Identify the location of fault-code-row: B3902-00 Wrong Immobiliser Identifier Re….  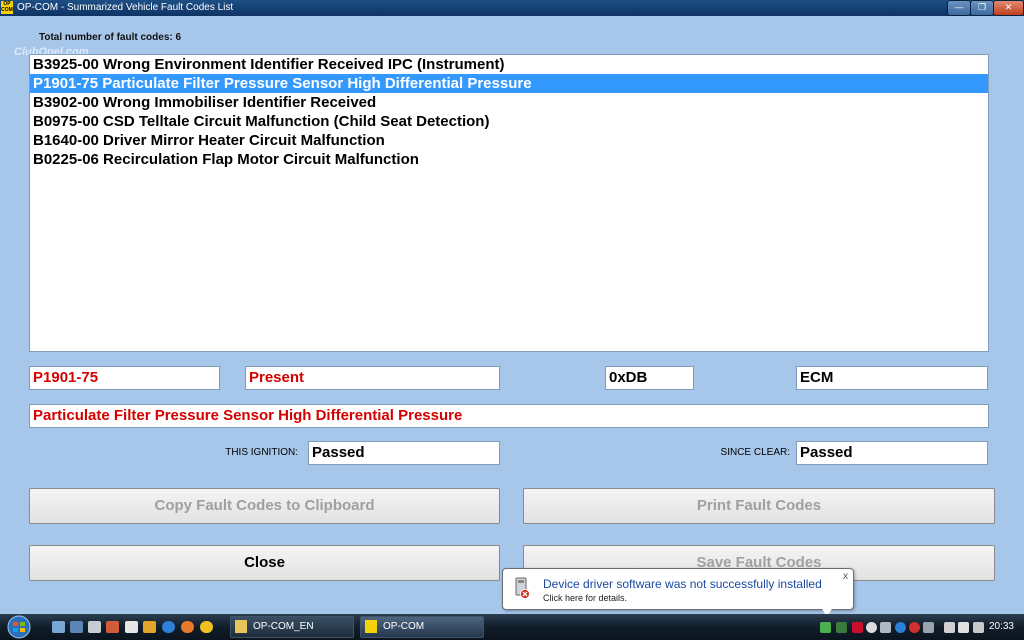
(509, 102).